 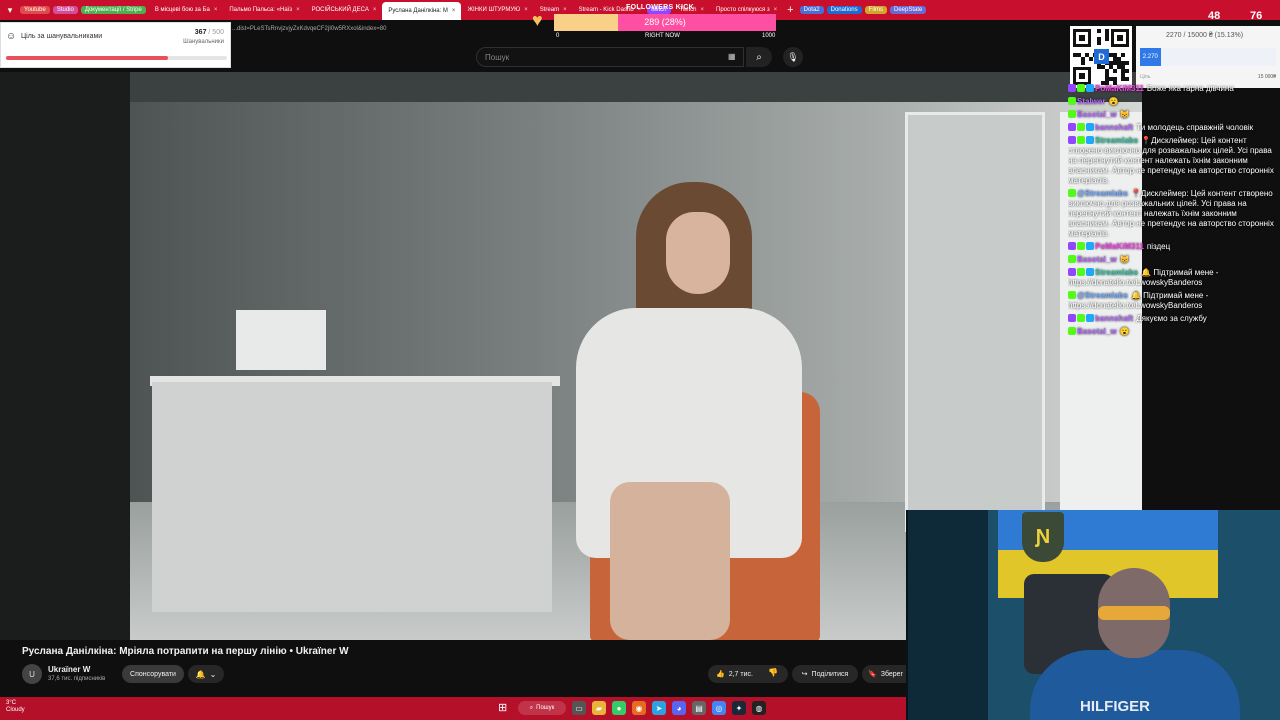 I want to click on discord-icon: ◕, so click(x=679, y=708).